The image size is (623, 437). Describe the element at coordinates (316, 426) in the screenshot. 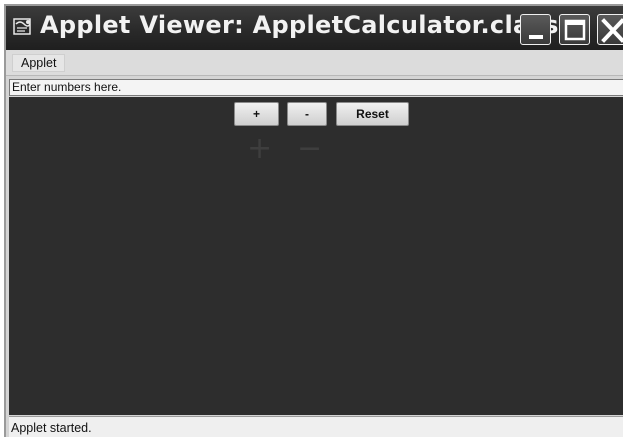

I see `status-bar: Applet started.` at that location.